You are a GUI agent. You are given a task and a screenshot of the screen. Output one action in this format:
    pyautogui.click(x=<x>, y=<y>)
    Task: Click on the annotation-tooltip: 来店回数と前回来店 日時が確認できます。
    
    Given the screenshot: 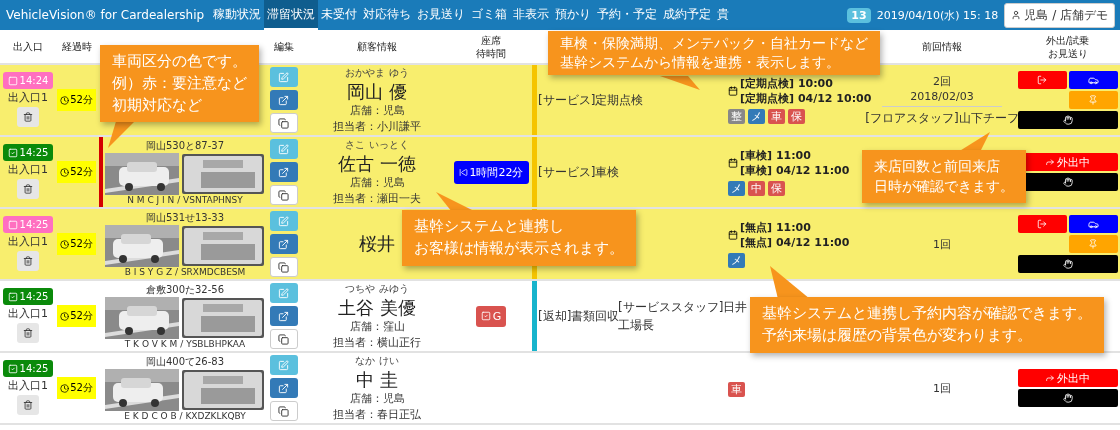 What is the action you would take?
    pyautogui.click(x=944, y=176)
    